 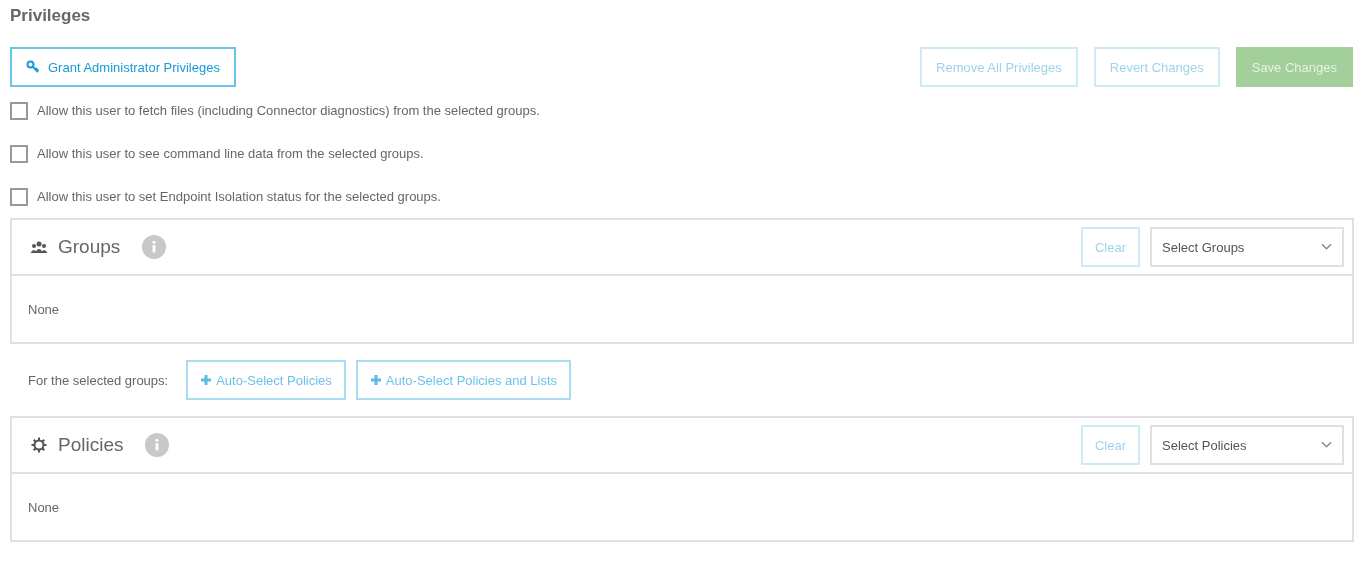 What do you see at coordinates (288, 110) in the screenshot?
I see `option-label: Allow this user to fetch files (including Connector diagnostics) from the selected groups.` at bounding box center [288, 110].